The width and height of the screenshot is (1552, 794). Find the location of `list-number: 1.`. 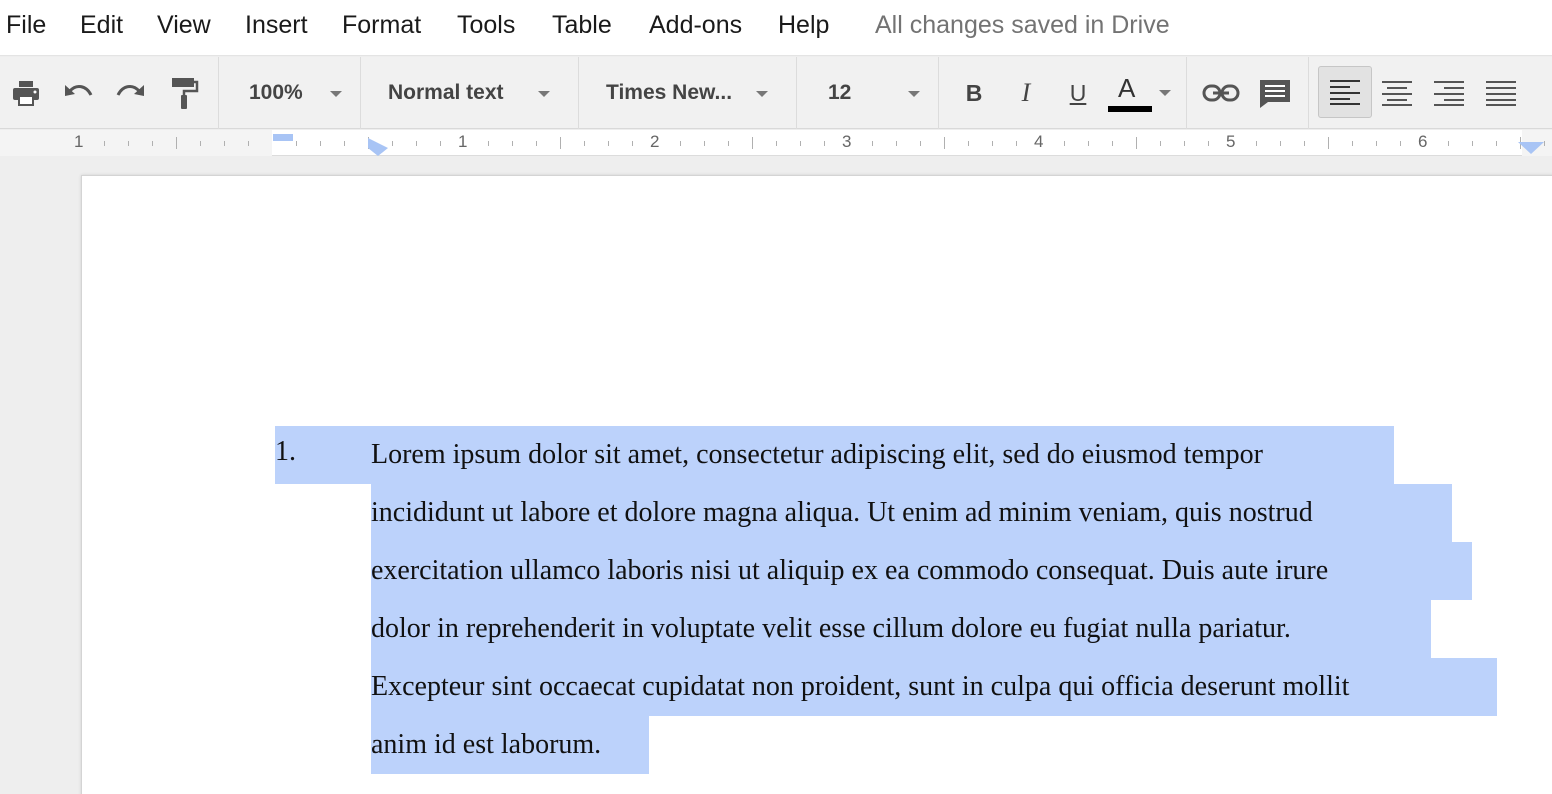

list-number: 1. is located at coordinates (323, 455).